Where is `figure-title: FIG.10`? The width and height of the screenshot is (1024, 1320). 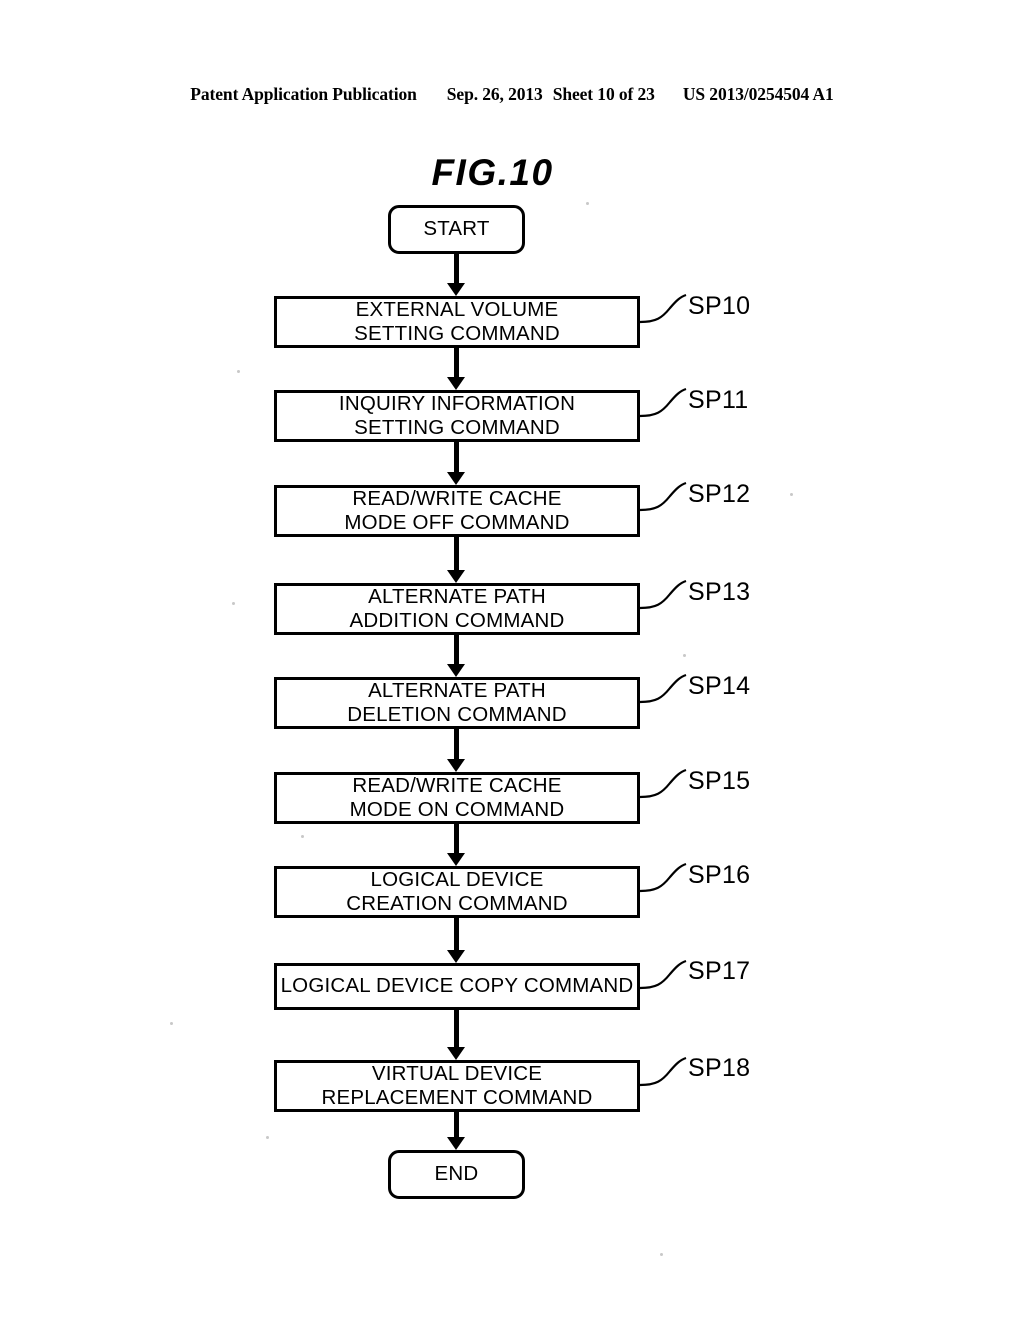 figure-title: FIG.10 is located at coordinates (492, 172).